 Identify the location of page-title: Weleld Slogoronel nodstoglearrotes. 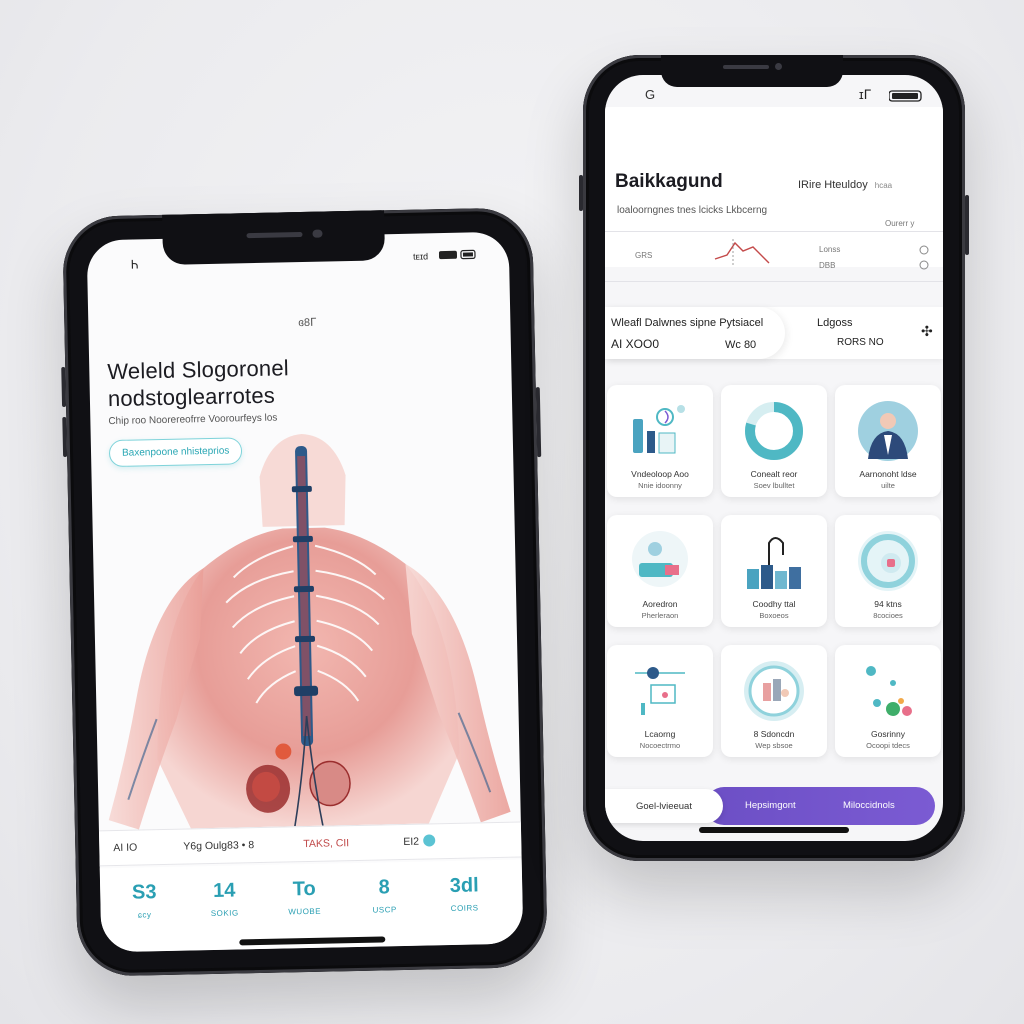
(198, 383).